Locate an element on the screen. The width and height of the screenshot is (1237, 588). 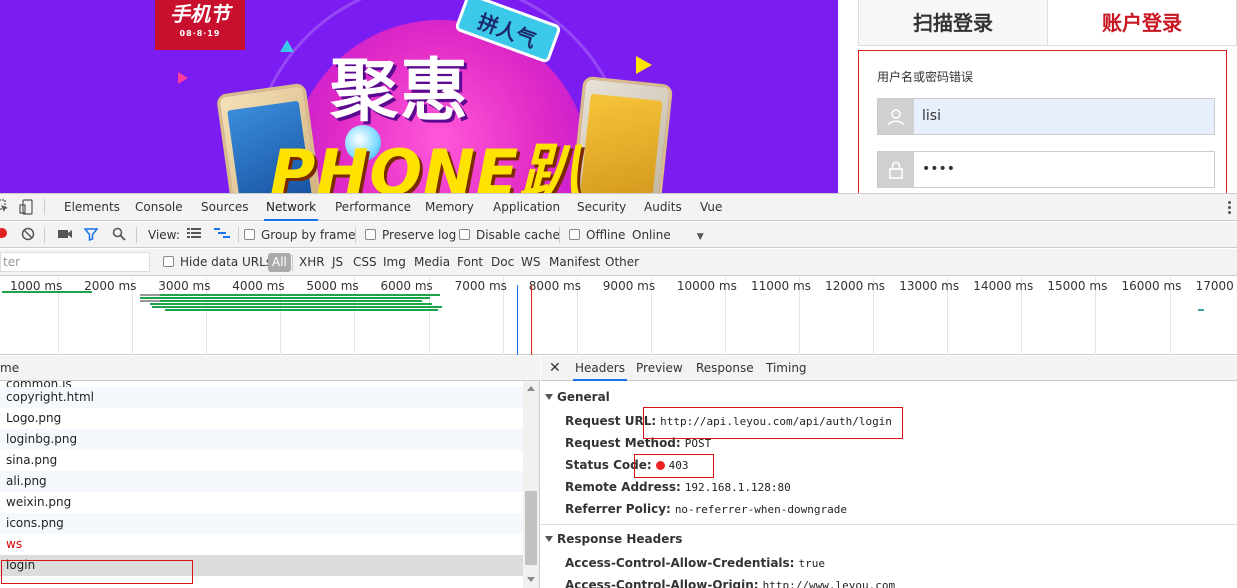
more-options-icon is located at coordinates (1230, 208).